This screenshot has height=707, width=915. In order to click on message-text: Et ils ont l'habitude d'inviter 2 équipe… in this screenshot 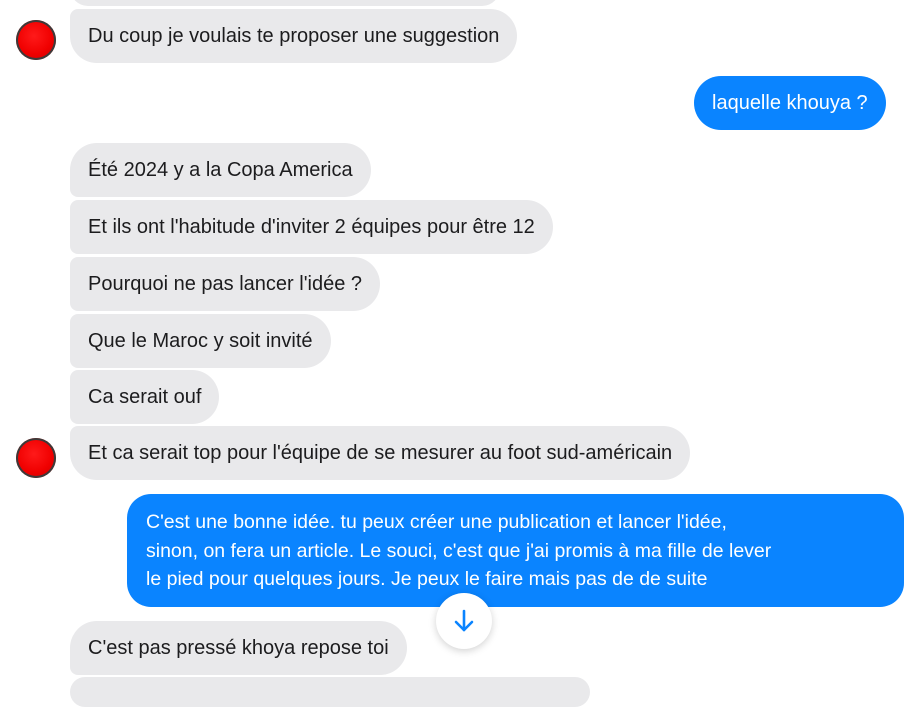, I will do `click(311, 227)`.